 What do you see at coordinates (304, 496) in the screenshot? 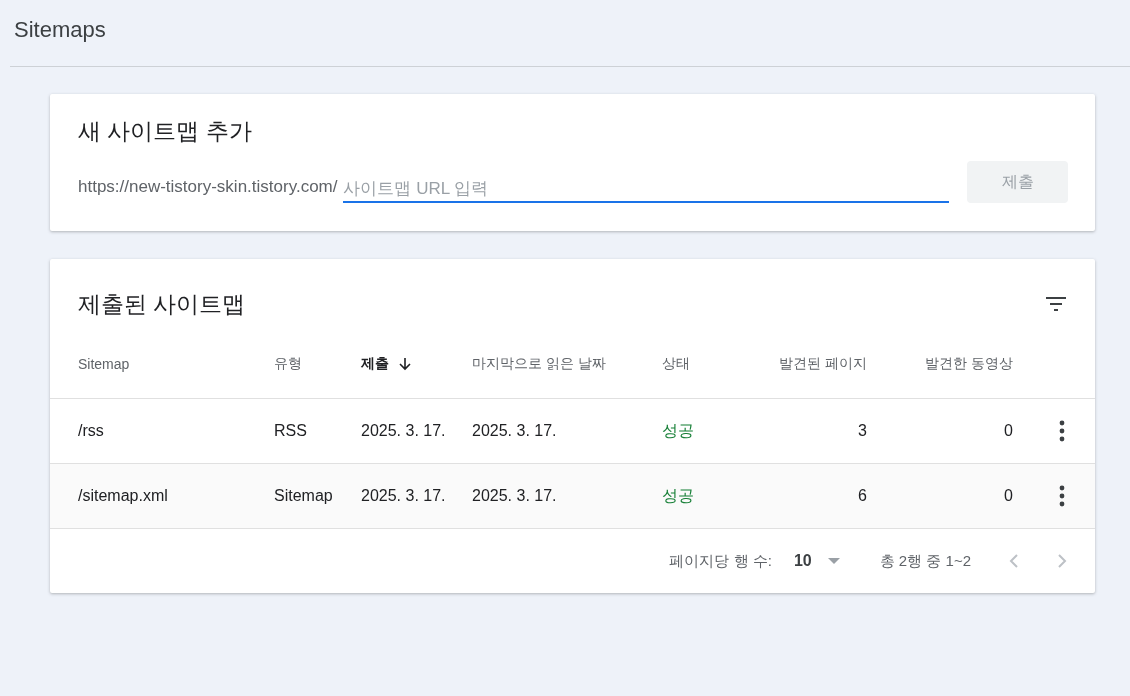
I see `table-cell-text: Sitemap` at bounding box center [304, 496].